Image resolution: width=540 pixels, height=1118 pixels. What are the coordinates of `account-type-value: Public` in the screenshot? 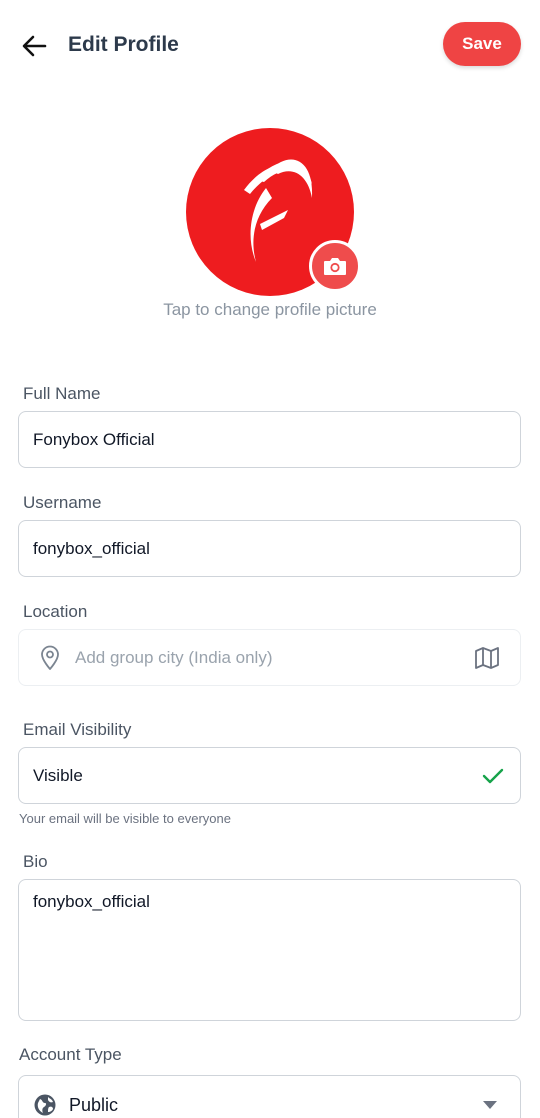 It's located at (94, 1104).